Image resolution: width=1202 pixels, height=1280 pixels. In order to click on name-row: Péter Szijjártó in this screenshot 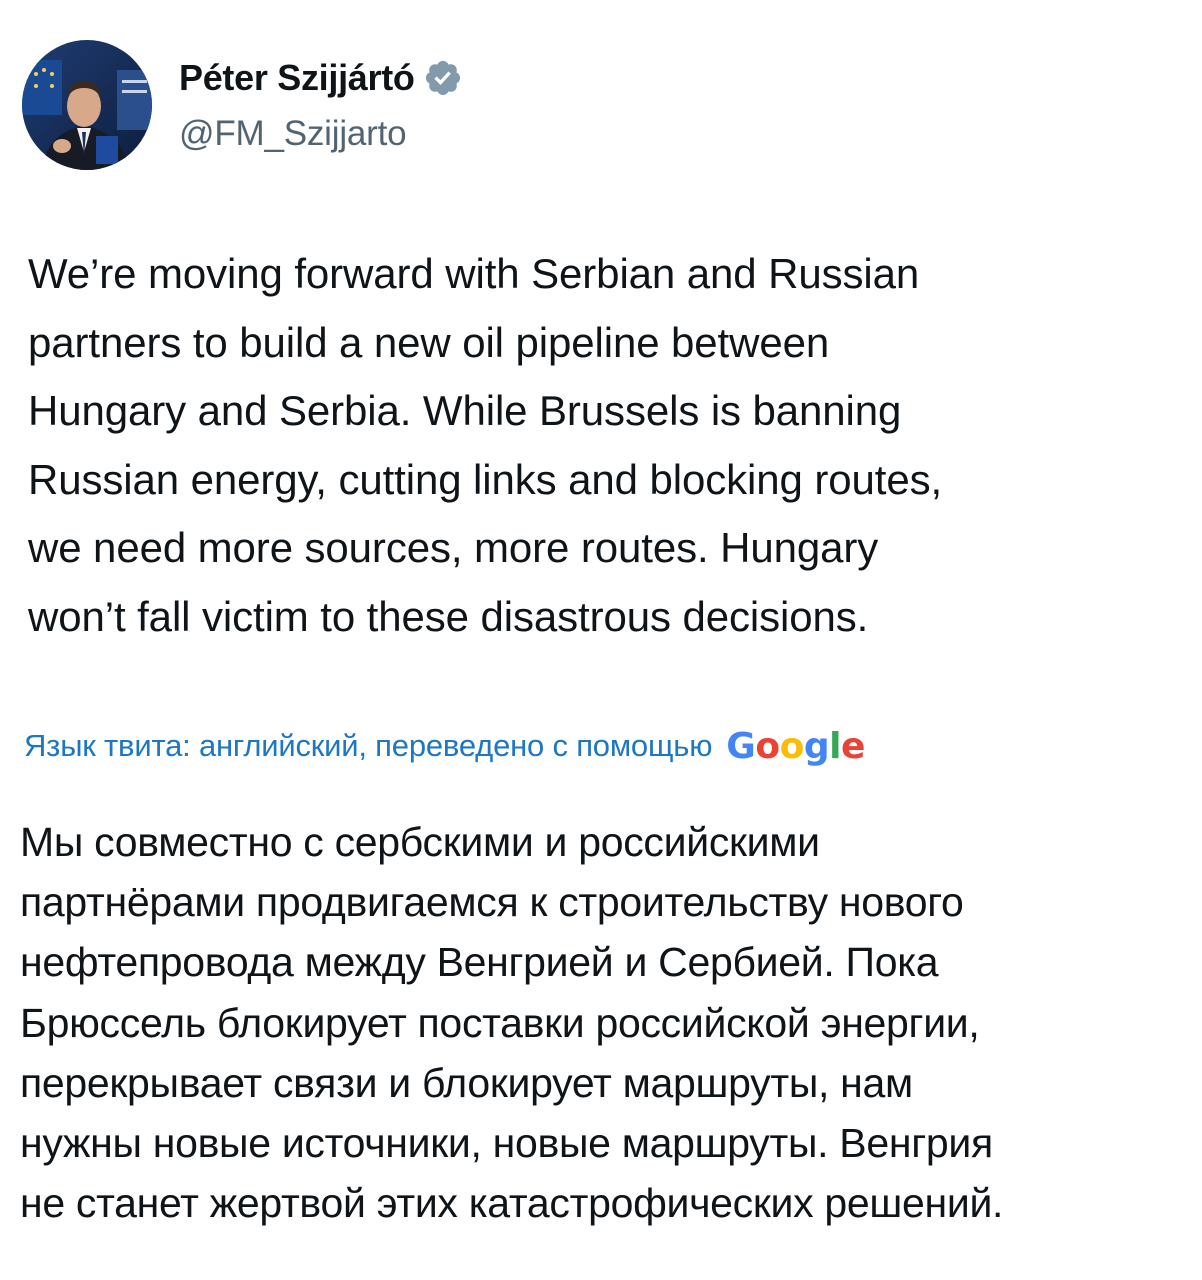, I will do `click(321, 78)`.